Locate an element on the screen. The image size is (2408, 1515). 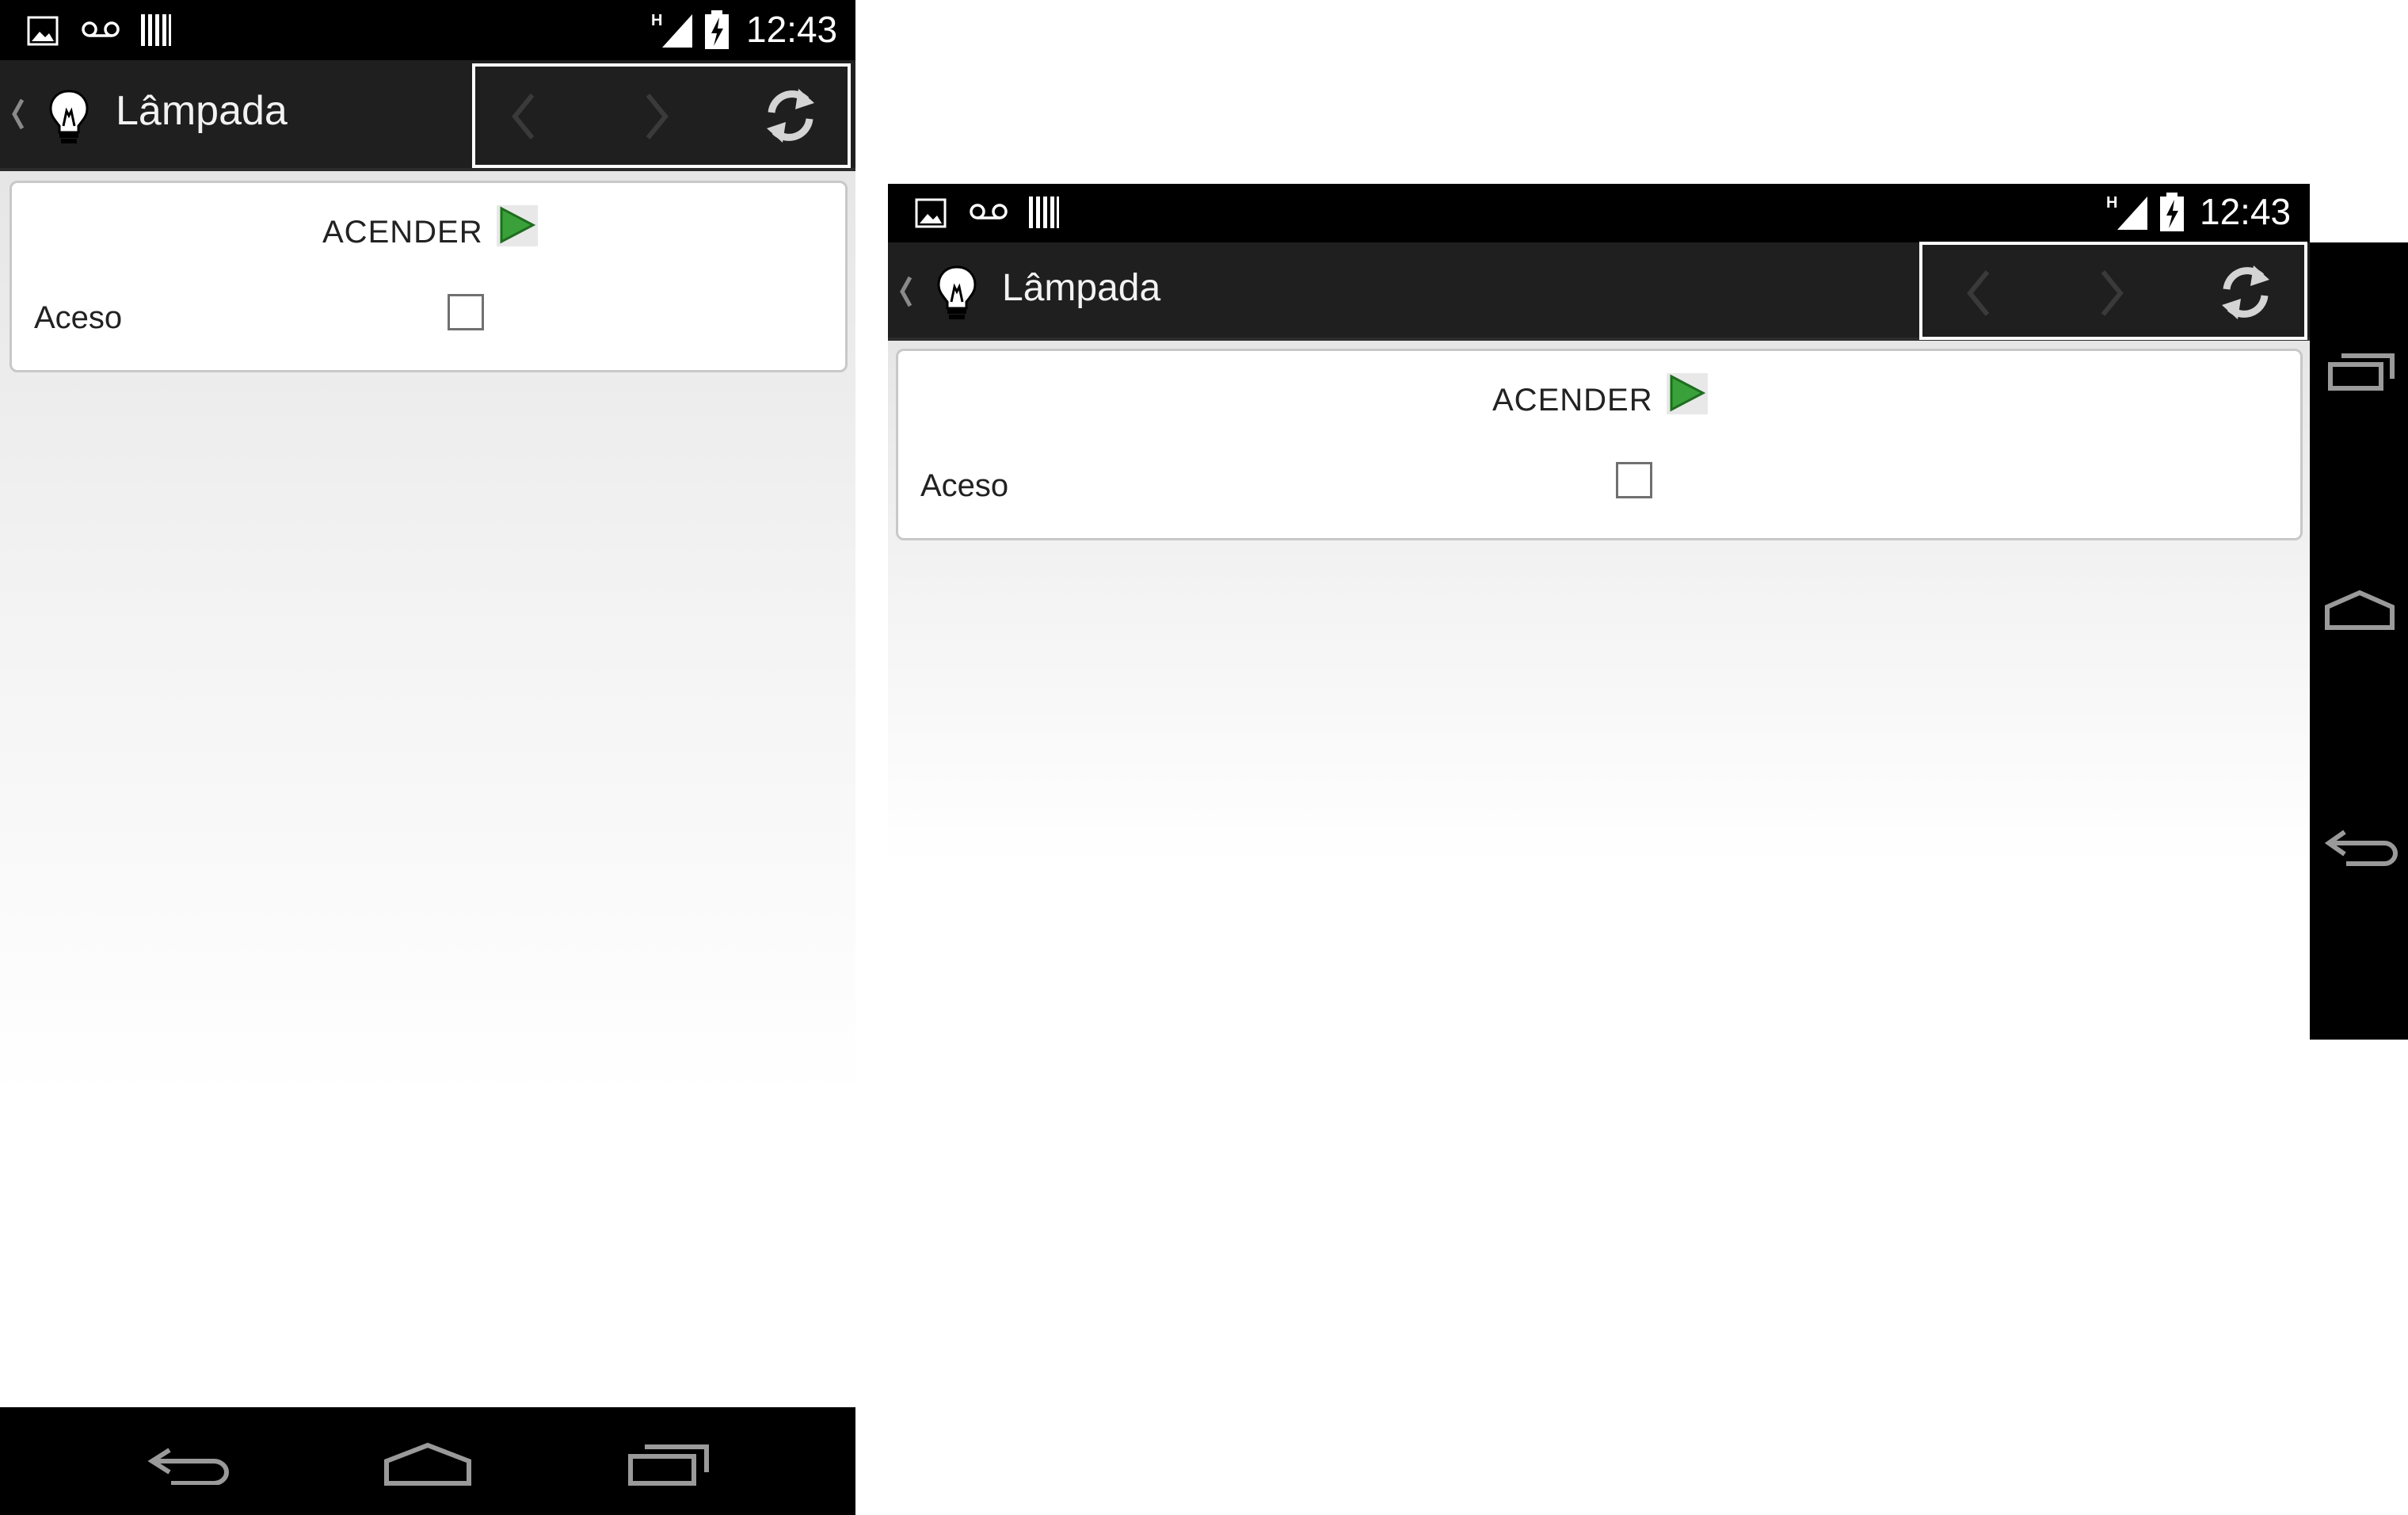
action-bar: Lâmpada is located at coordinates (428, 115).